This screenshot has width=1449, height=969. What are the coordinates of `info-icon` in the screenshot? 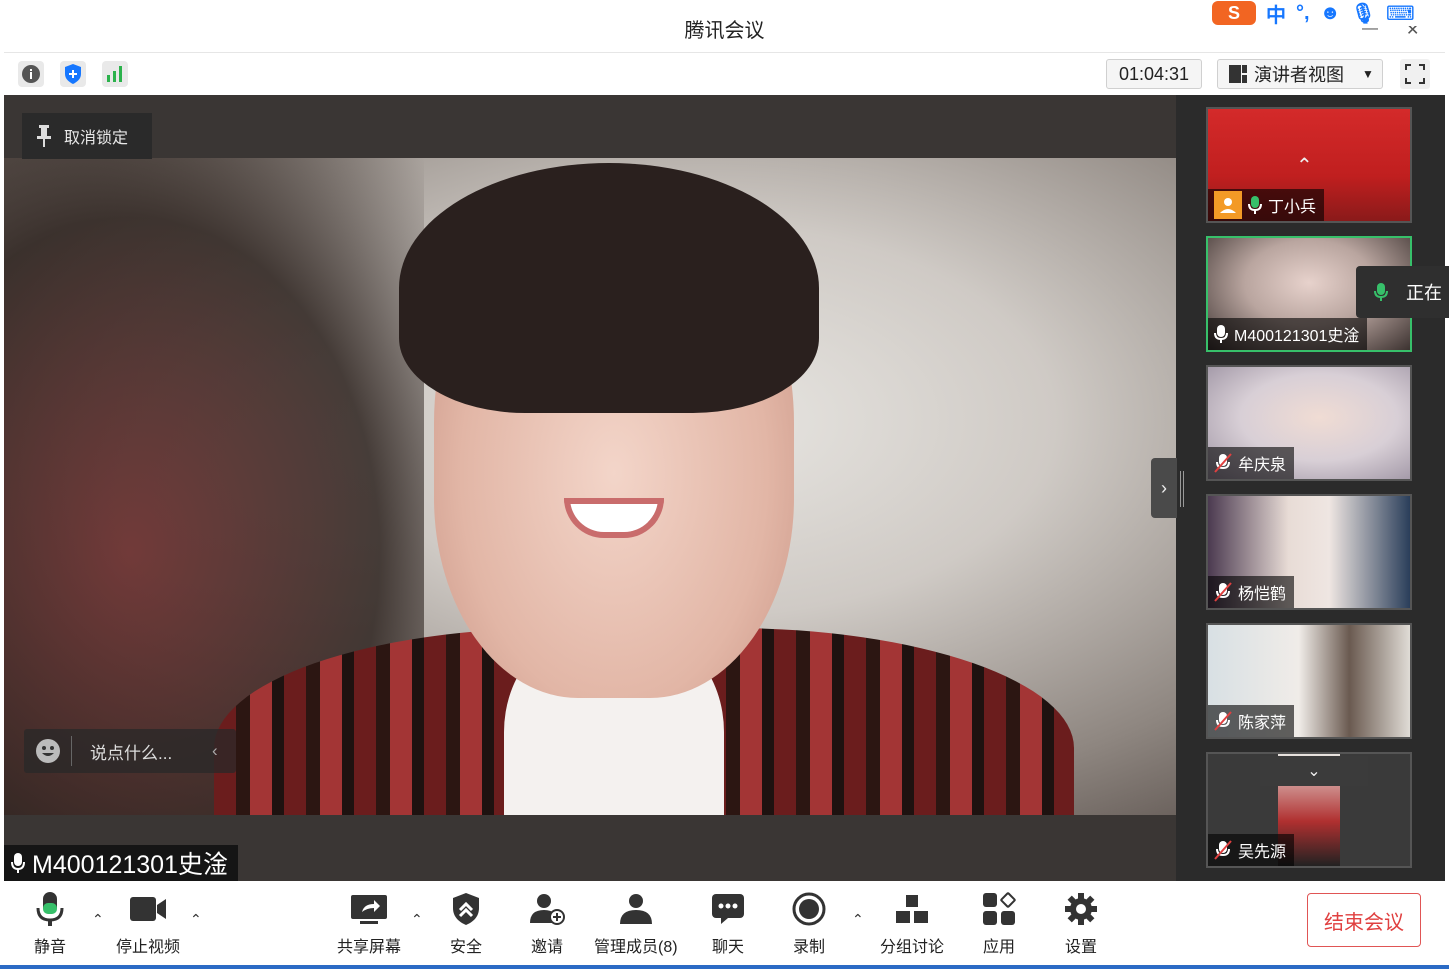 It's located at (31, 74).